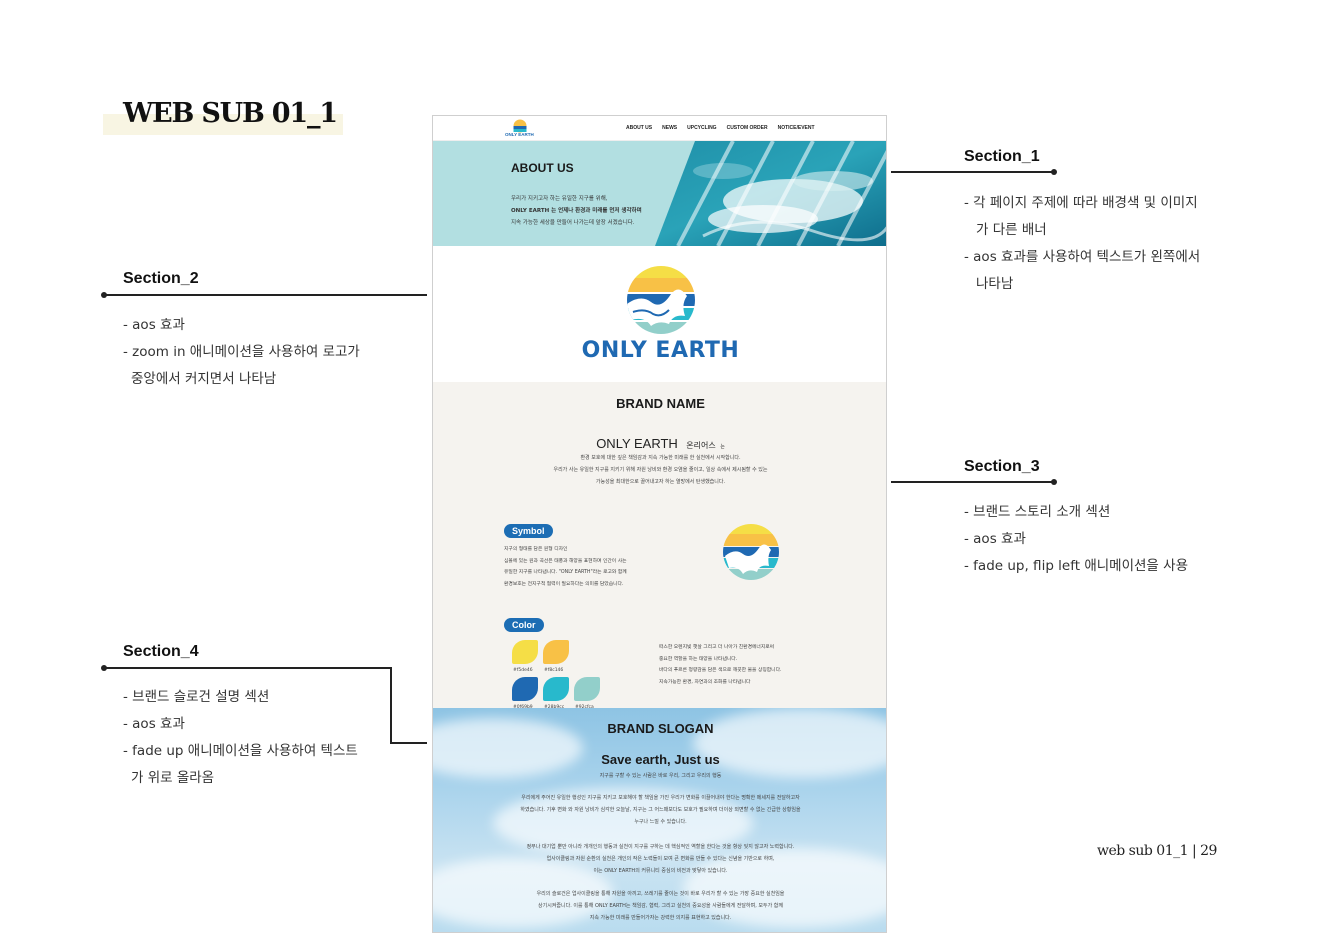 The image size is (1320, 933). I want to click on annotation-section3-line, so click(973, 482).